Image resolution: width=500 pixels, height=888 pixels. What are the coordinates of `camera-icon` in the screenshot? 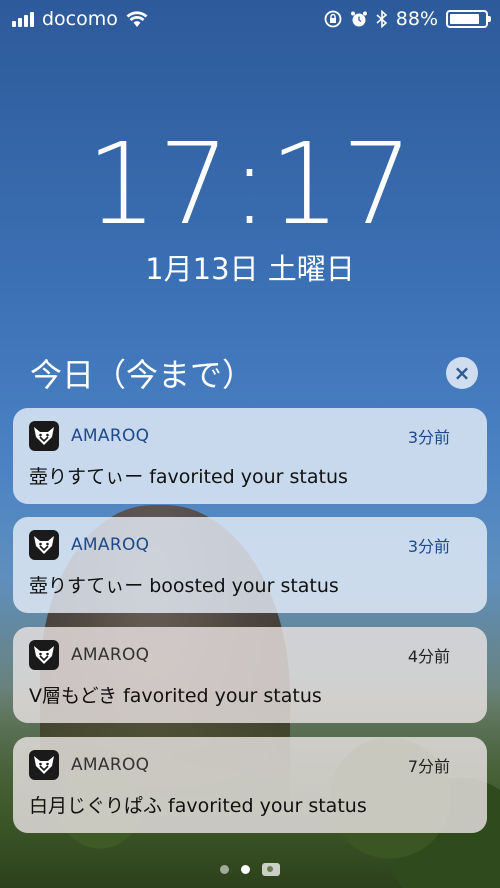 It's located at (271, 869).